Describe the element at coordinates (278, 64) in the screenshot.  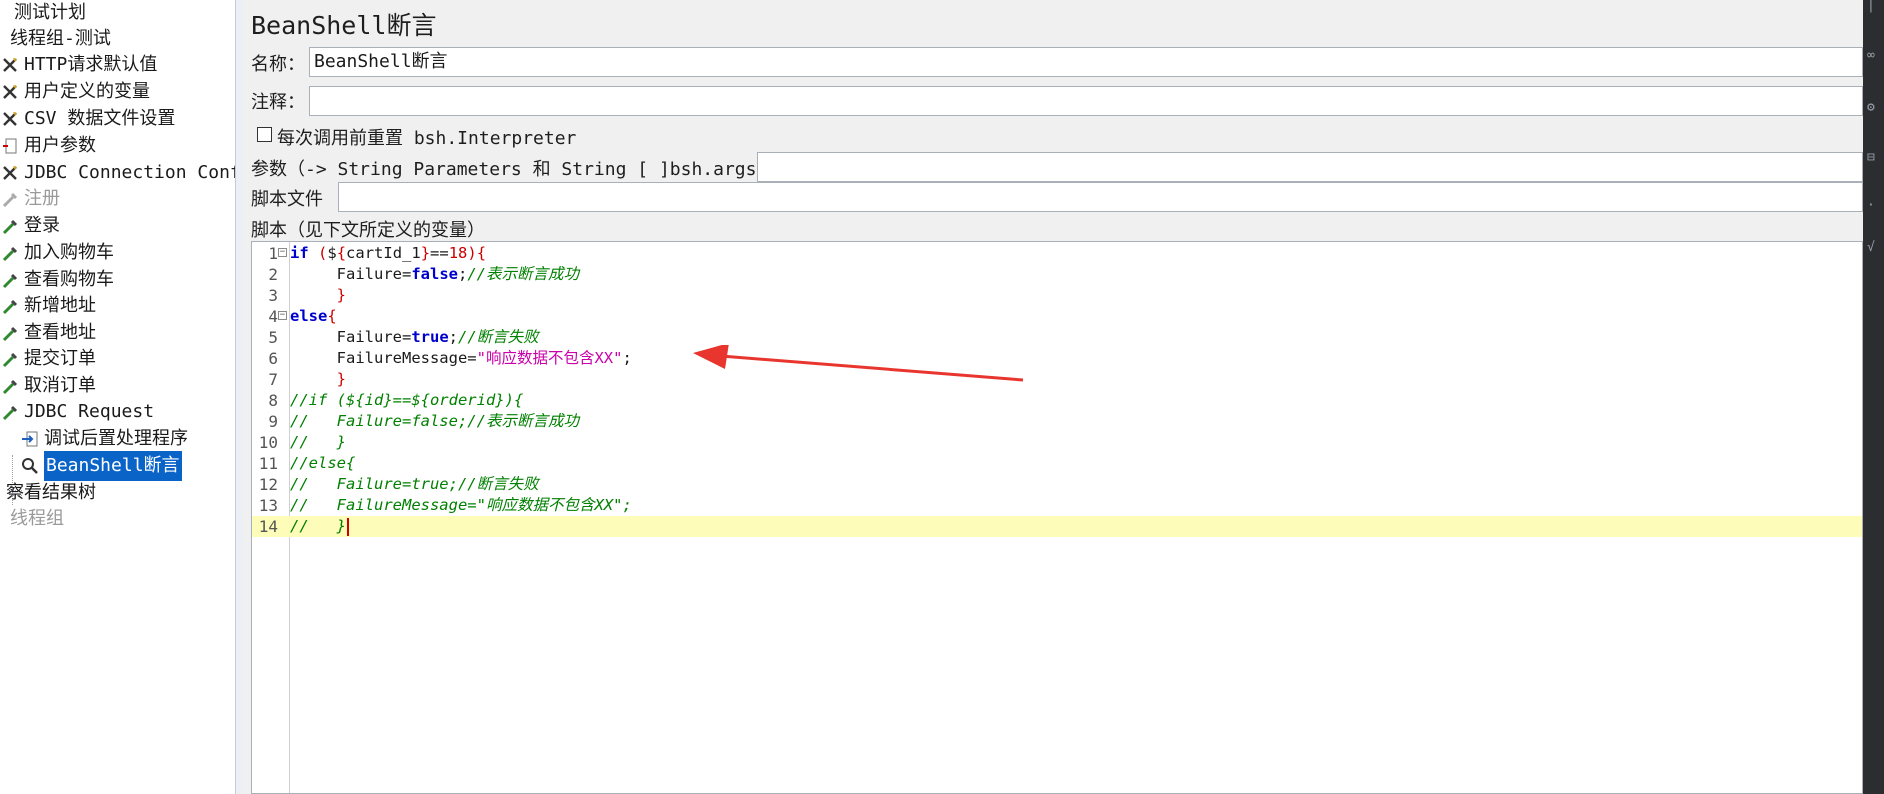
I see `name-label: 名称：` at that location.